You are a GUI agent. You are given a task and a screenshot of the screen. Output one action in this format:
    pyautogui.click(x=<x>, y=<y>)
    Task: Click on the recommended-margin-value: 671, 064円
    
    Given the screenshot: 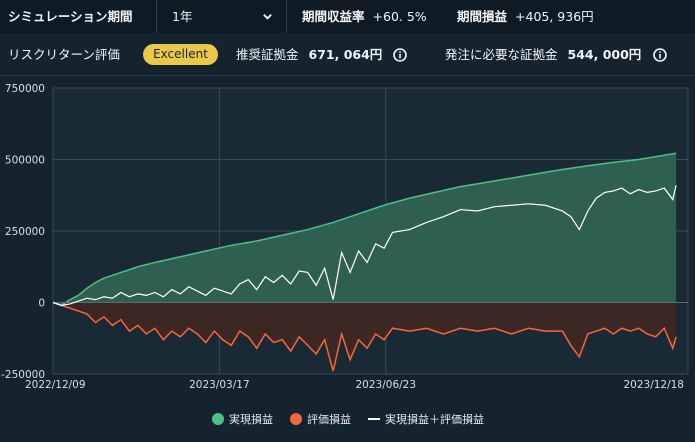 What is the action you would take?
    pyautogui.click(x=345, y=54)
    